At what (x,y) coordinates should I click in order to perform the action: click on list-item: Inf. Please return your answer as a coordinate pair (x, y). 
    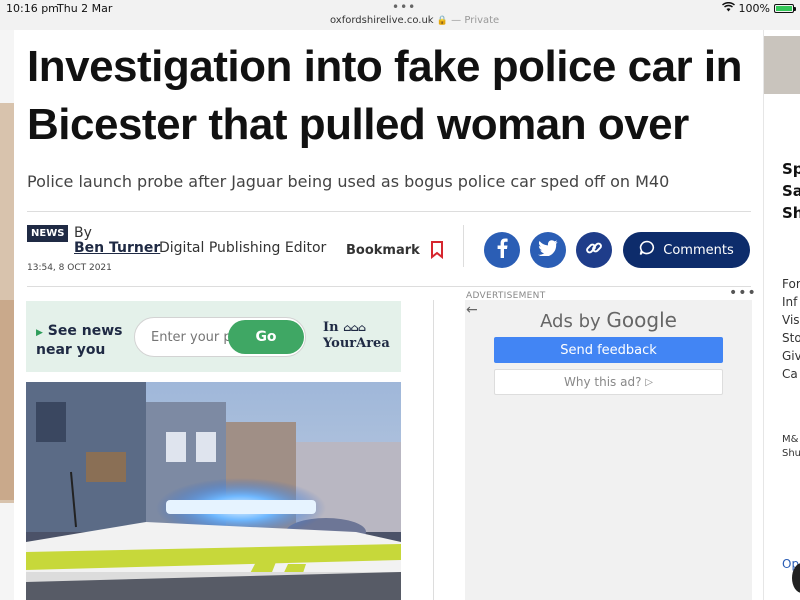
    Looking at the image, I should click on (790, 302).